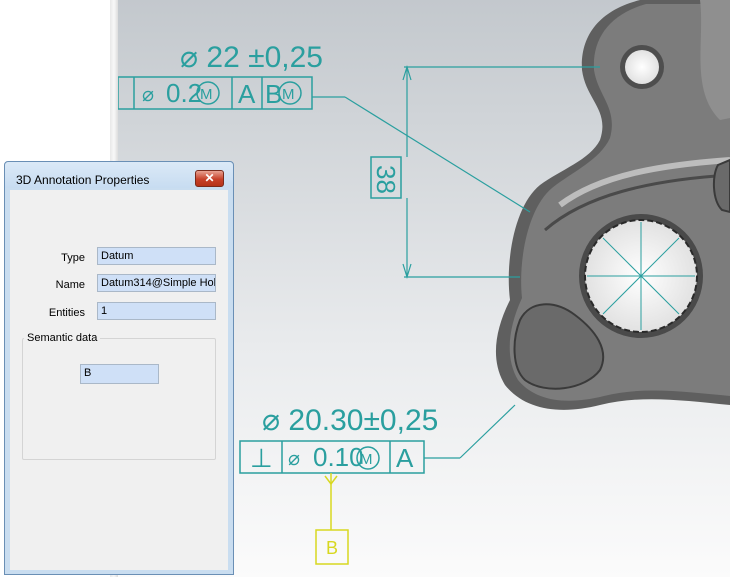  I want to click on top-size-text: ⌀ 22 ±0,25, so click(251, 57).